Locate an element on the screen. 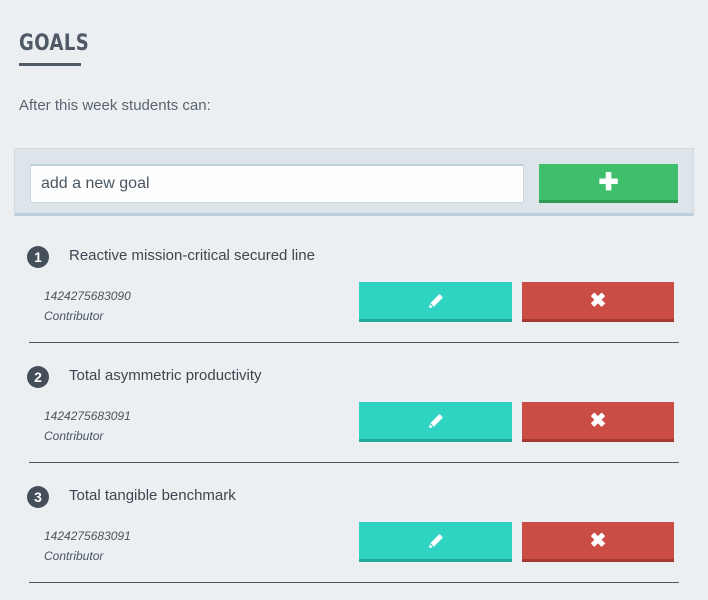  goal-number-badge: 3 is located at coordinates (38, 497).